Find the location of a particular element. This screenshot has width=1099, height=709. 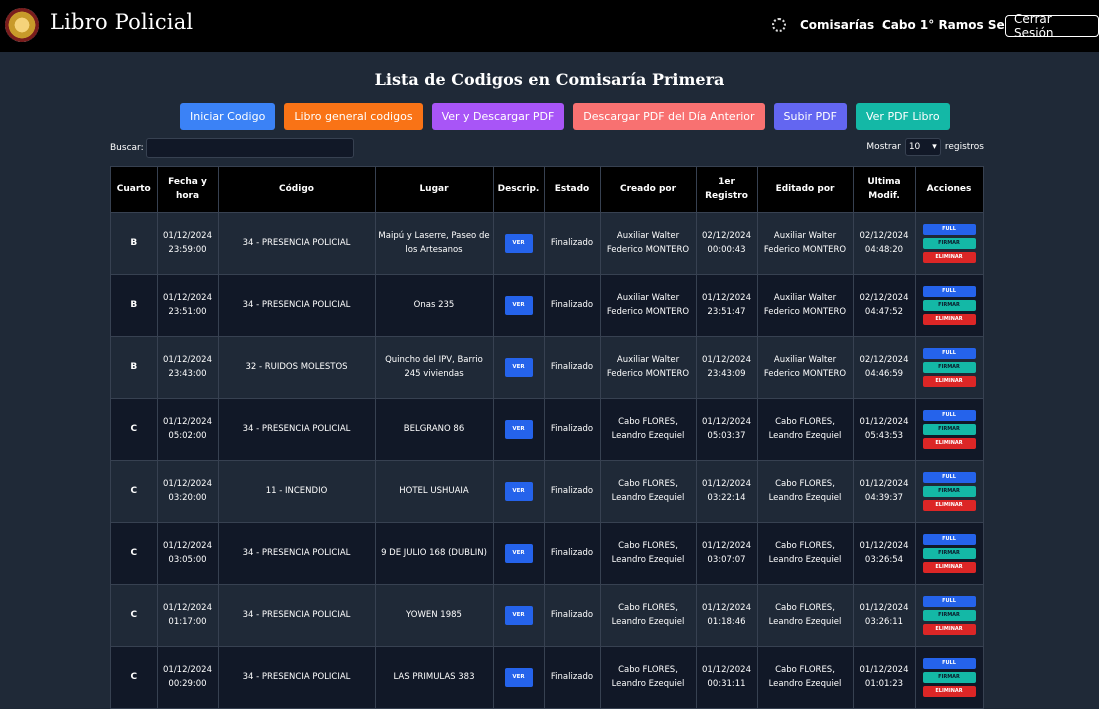

search-input is located at coordinates (249, 148).